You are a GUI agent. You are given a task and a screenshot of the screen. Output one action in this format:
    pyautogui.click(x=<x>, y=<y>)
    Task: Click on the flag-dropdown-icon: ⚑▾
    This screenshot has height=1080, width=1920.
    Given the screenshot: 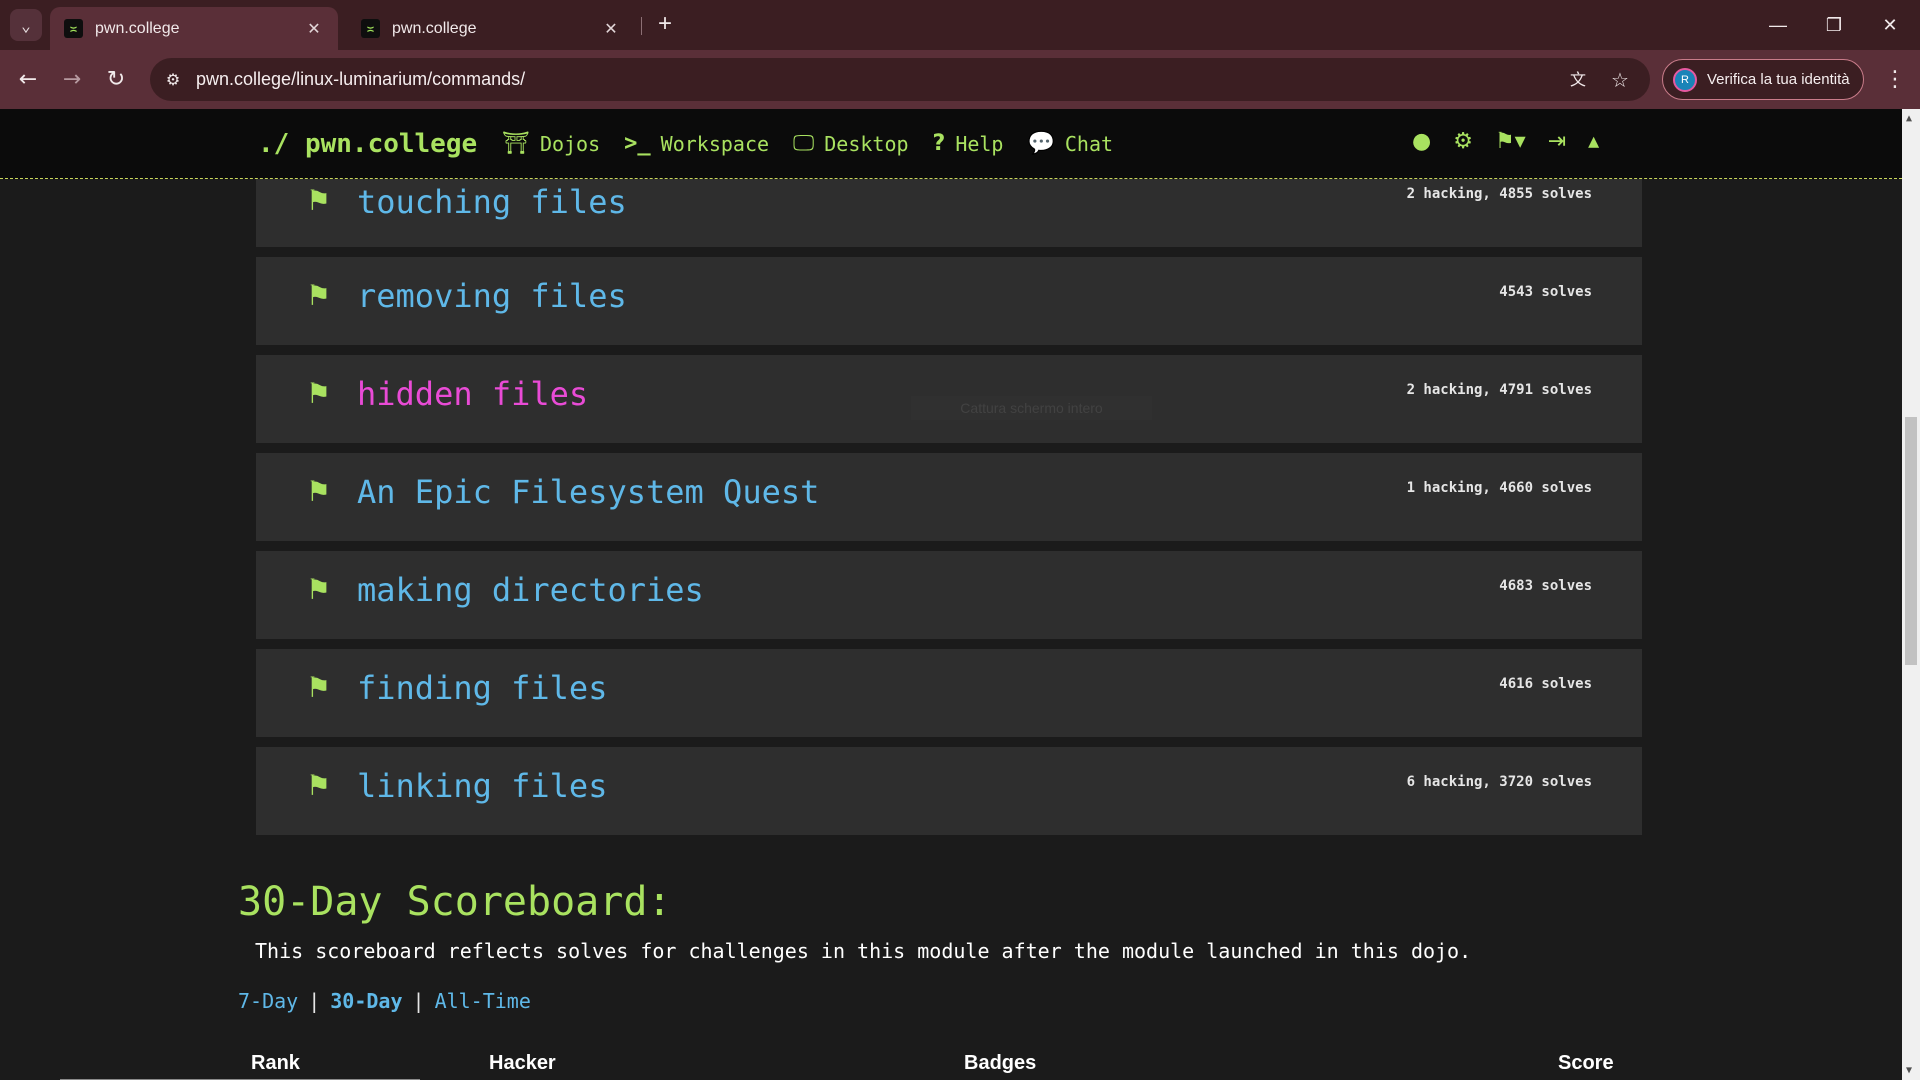 What is the action you would take?
    pyautogui.click(x=1510, y=141)
    